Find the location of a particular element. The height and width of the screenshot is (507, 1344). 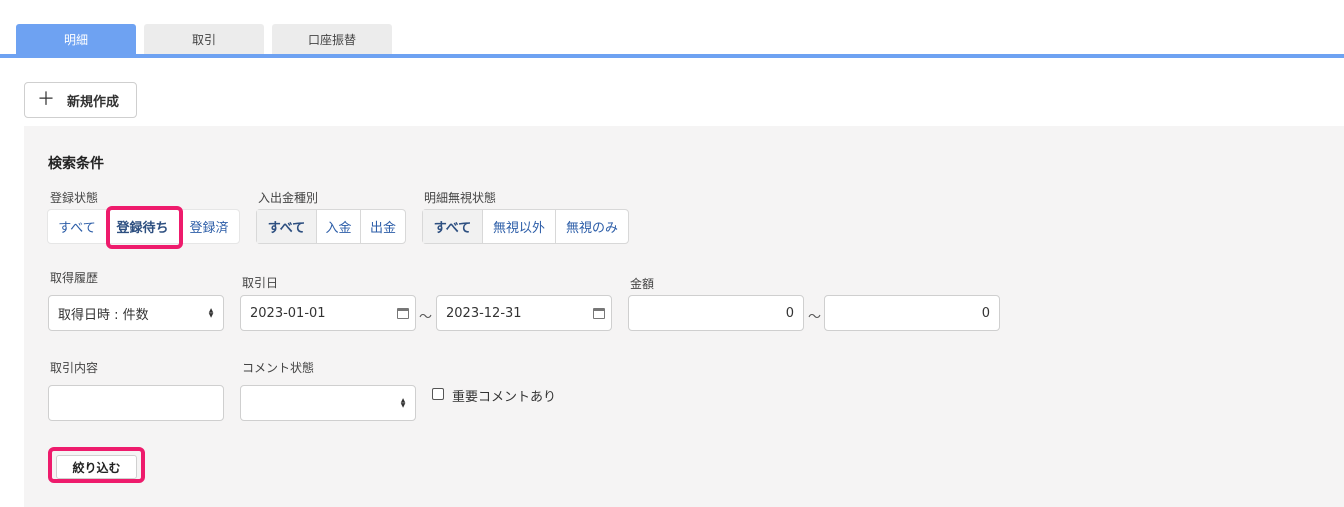

important-comment-checkbox is located at coordinates (438, 394).